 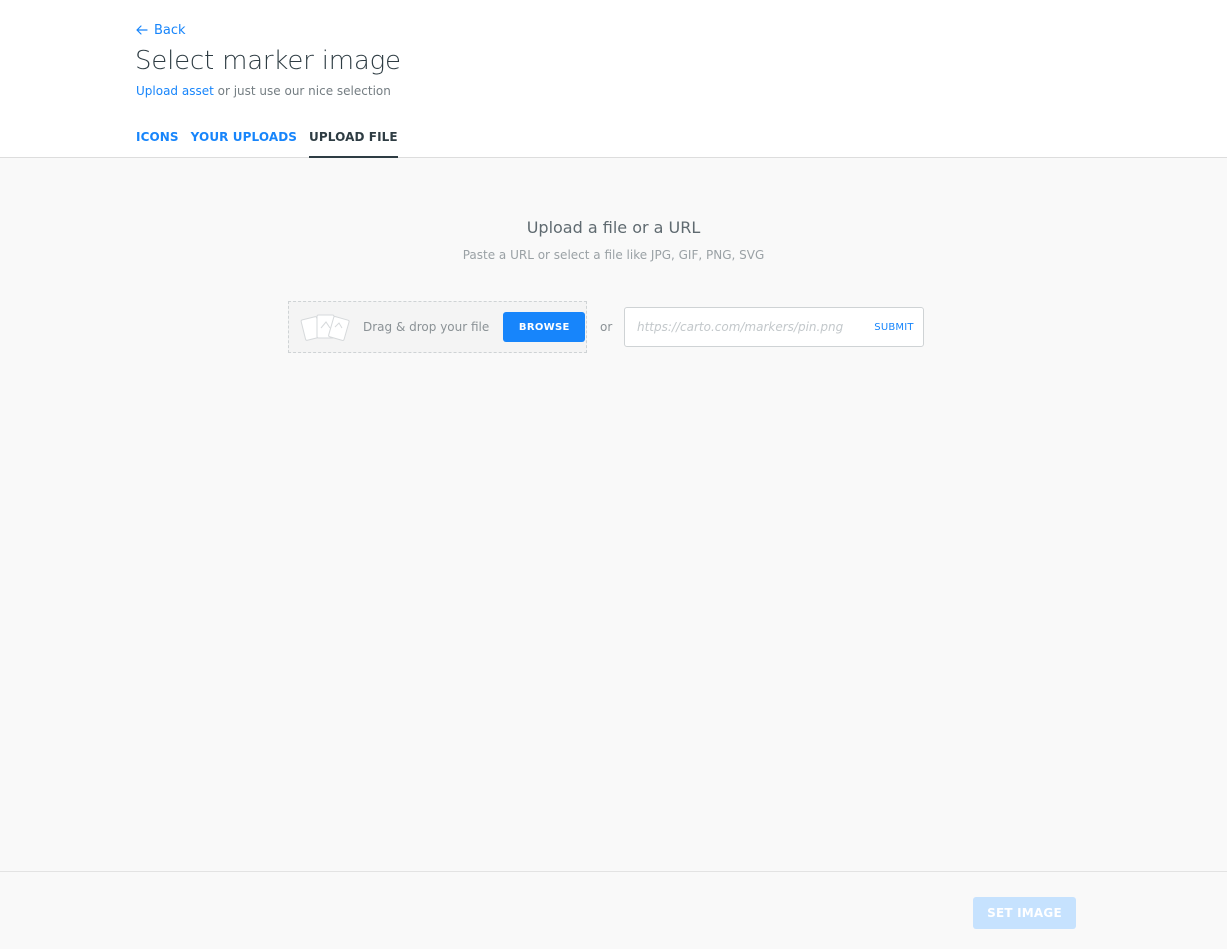 What do you see at coordinates (327, 327) in the screenshot?
I see `files-icon` at bounding box center [327, 327].